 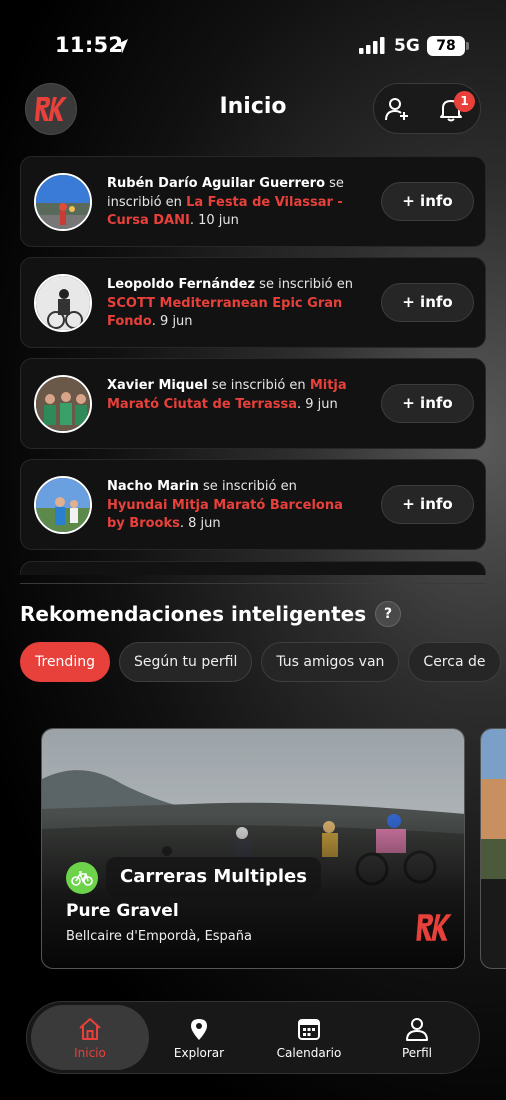 I want to click on event-photo, so click(x=493, y=848).